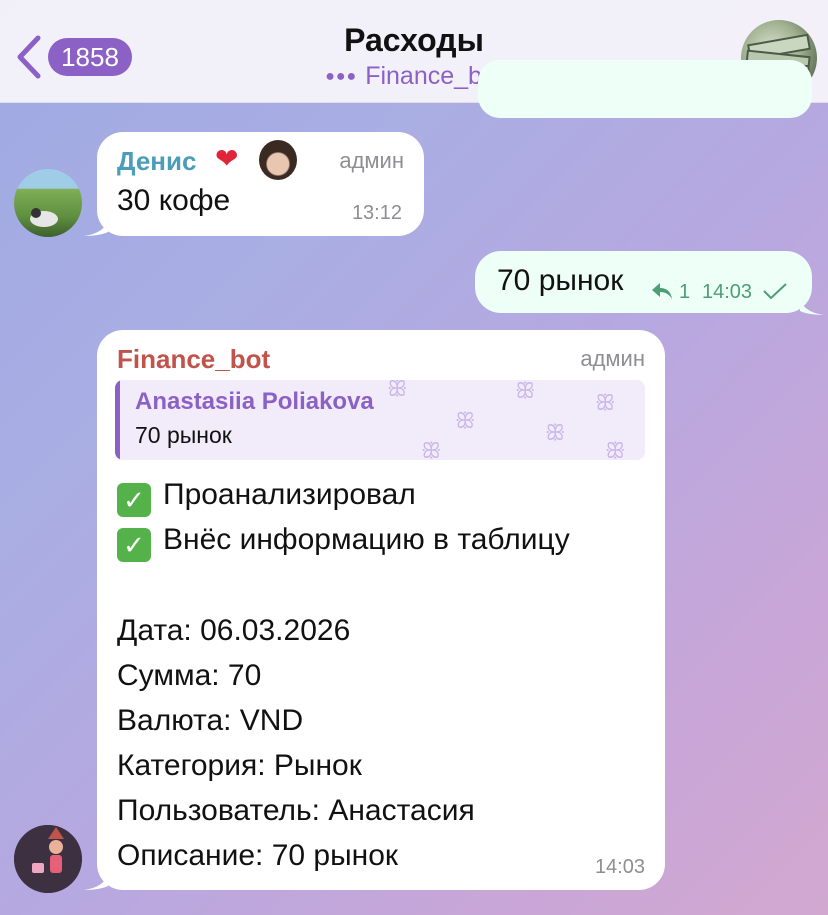 The image size is (828, 915). What do you see at coordinates (210, 720) in the screenshot?
I see `detail-currency: Валюта: VND` at bounding box center [210, 720].